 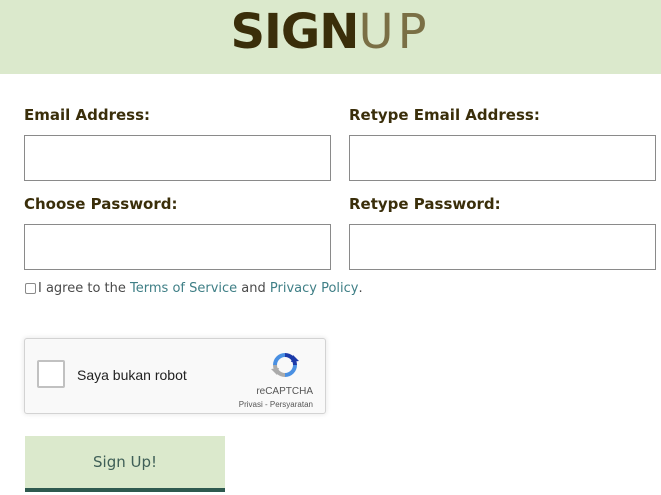 What do you see at coordinates (177, 158) in the screenshot?
I see `email-field` at bounding box center [177, 158].